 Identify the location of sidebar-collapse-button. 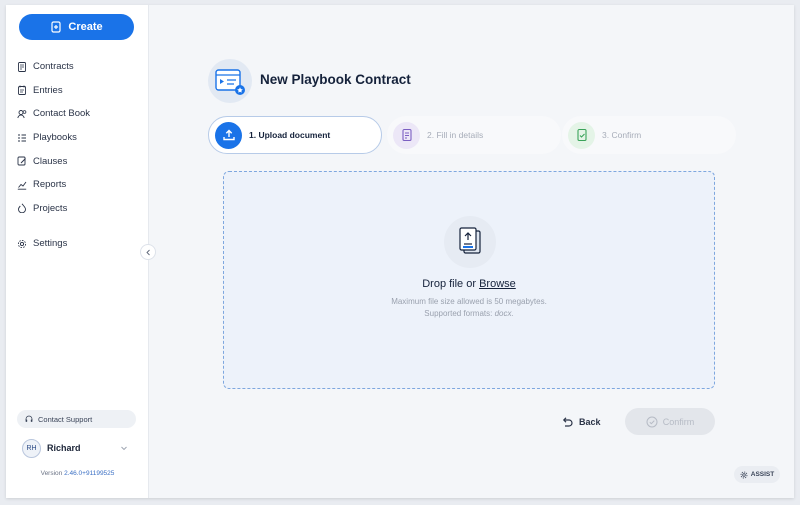
(148, 252).